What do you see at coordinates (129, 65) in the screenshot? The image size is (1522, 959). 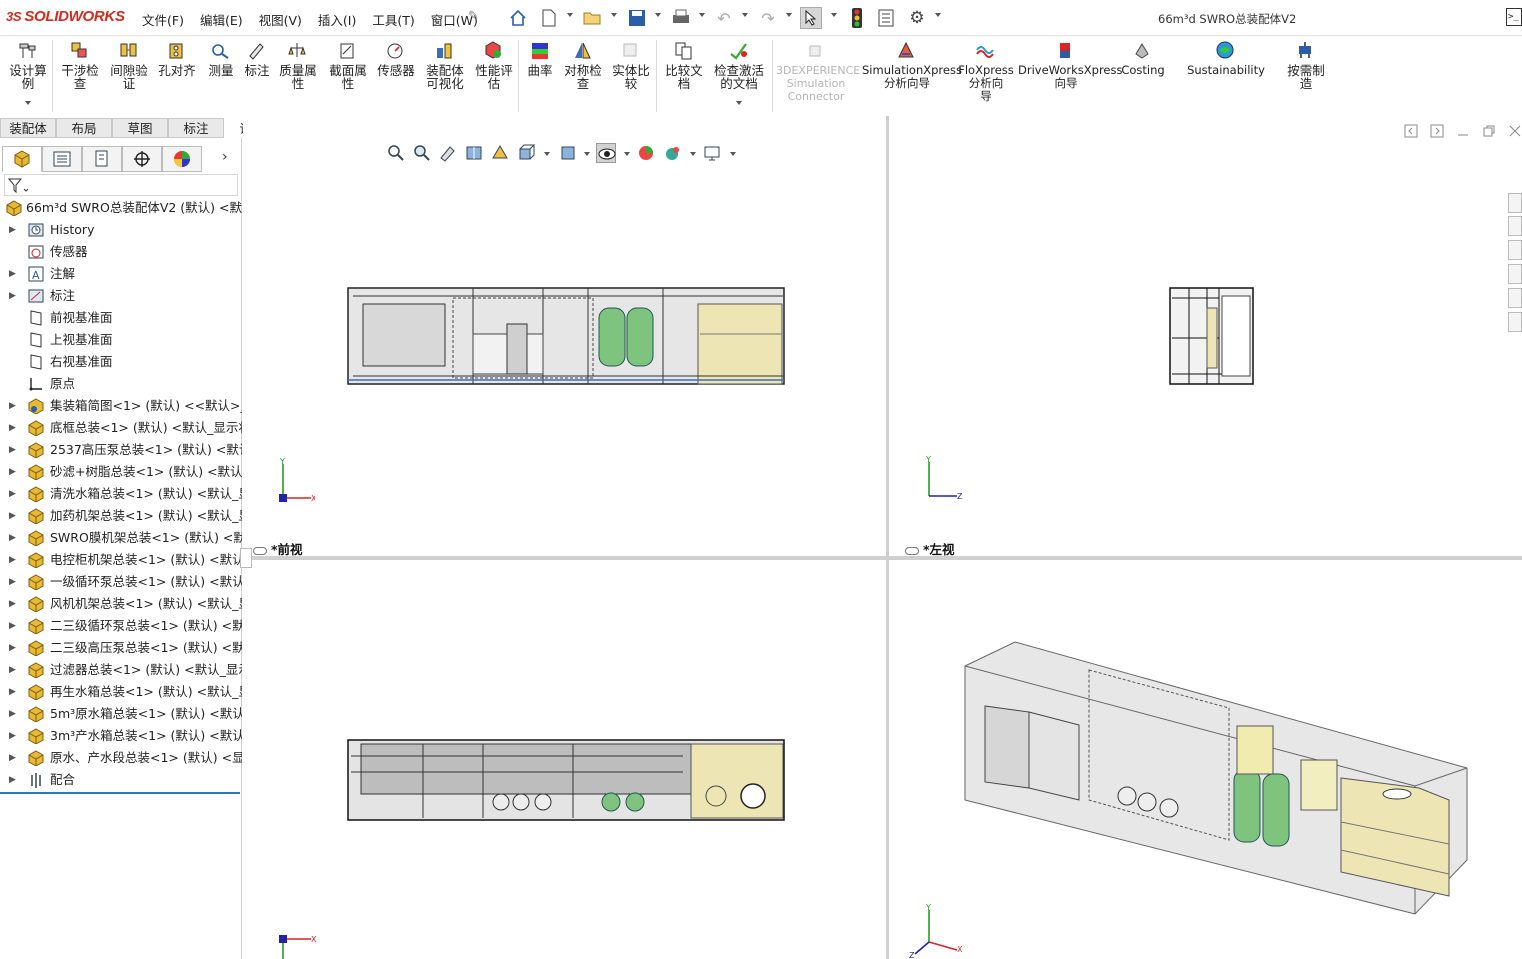 I see `ribbon-clearance-button: 间隙验 证` at bounding box center [129, 65].